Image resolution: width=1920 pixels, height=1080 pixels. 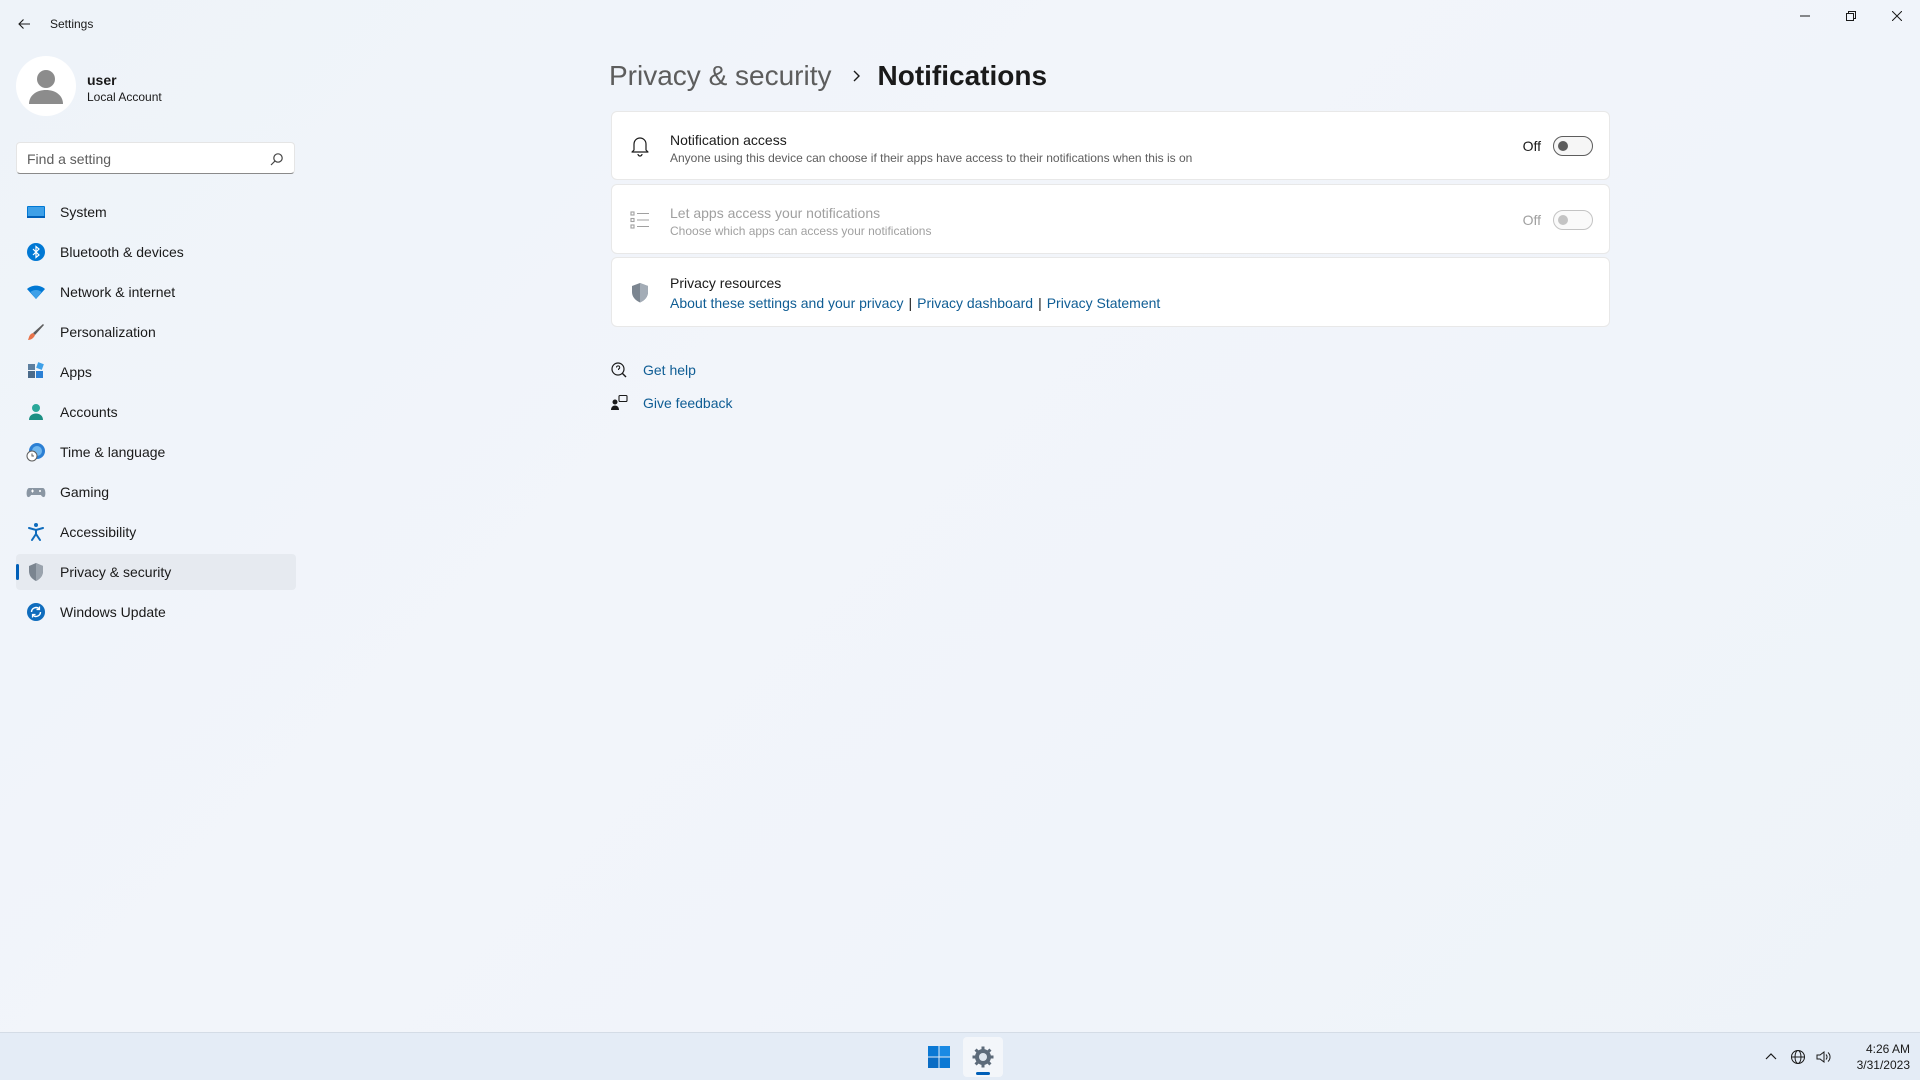 I want to click on taskbar: 4:26 AM 3/31/2023, so click(x=960, y=1056).